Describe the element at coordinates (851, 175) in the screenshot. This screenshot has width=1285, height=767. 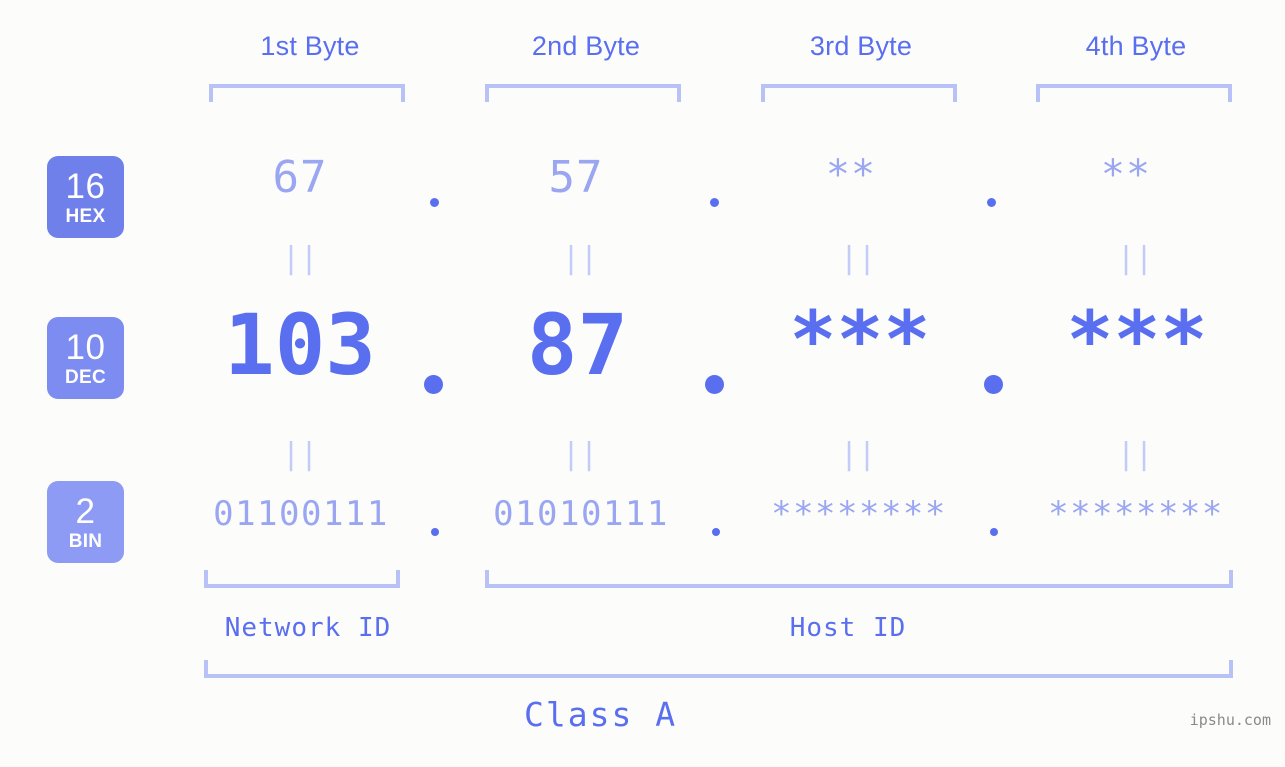
I see `hex-byte-3: **` at that location.